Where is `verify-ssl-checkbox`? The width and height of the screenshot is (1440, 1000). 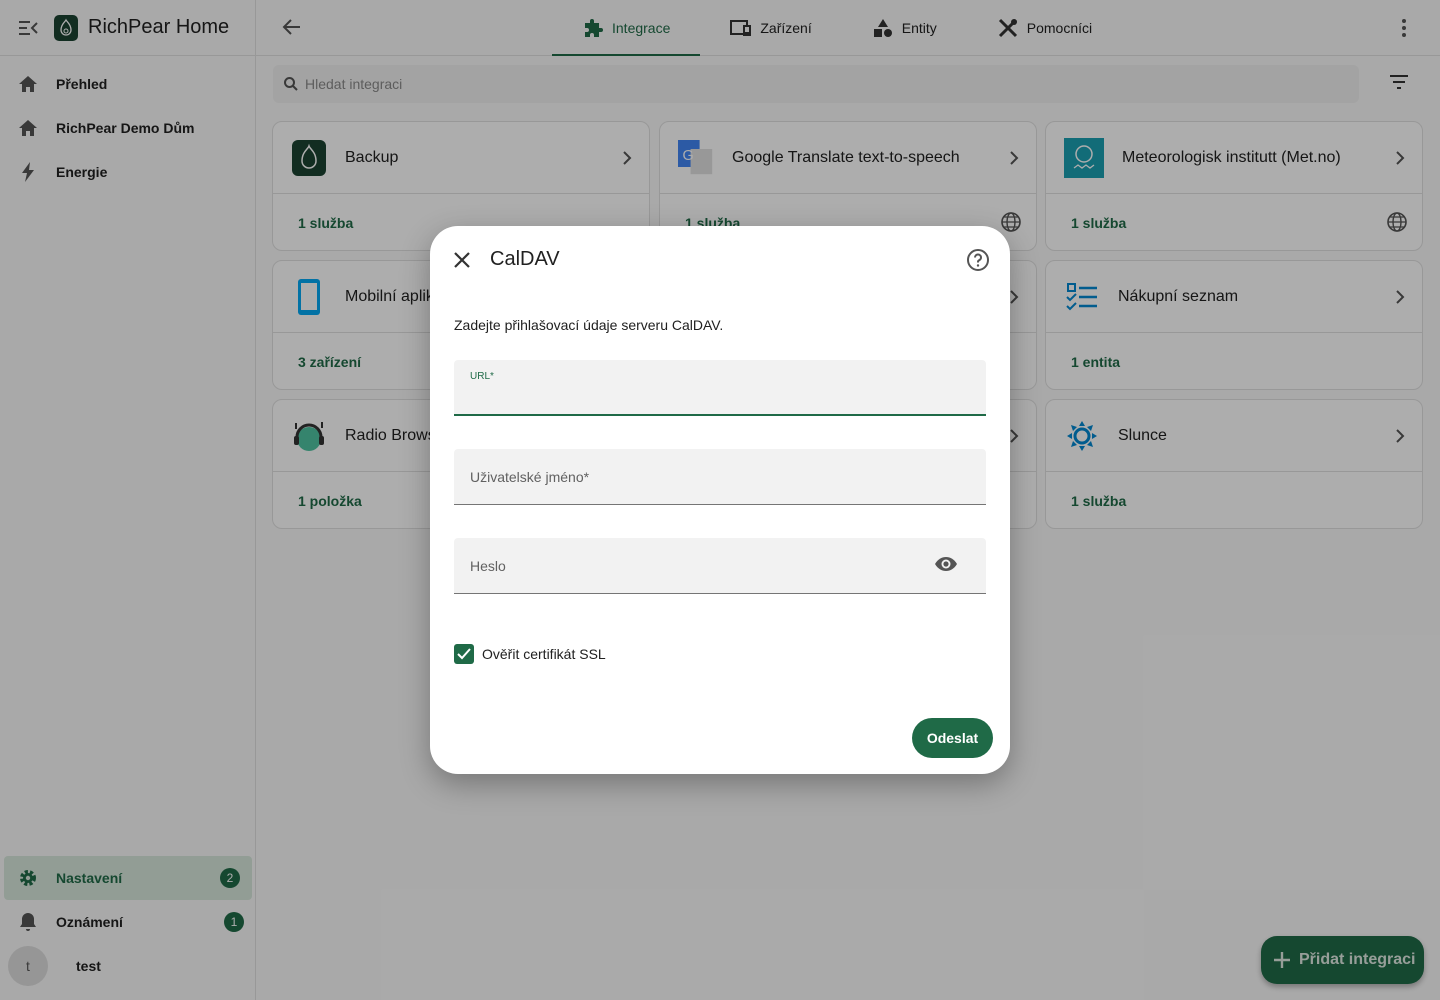 verify-ssl-checkbox is located at coordinates (464, 654).